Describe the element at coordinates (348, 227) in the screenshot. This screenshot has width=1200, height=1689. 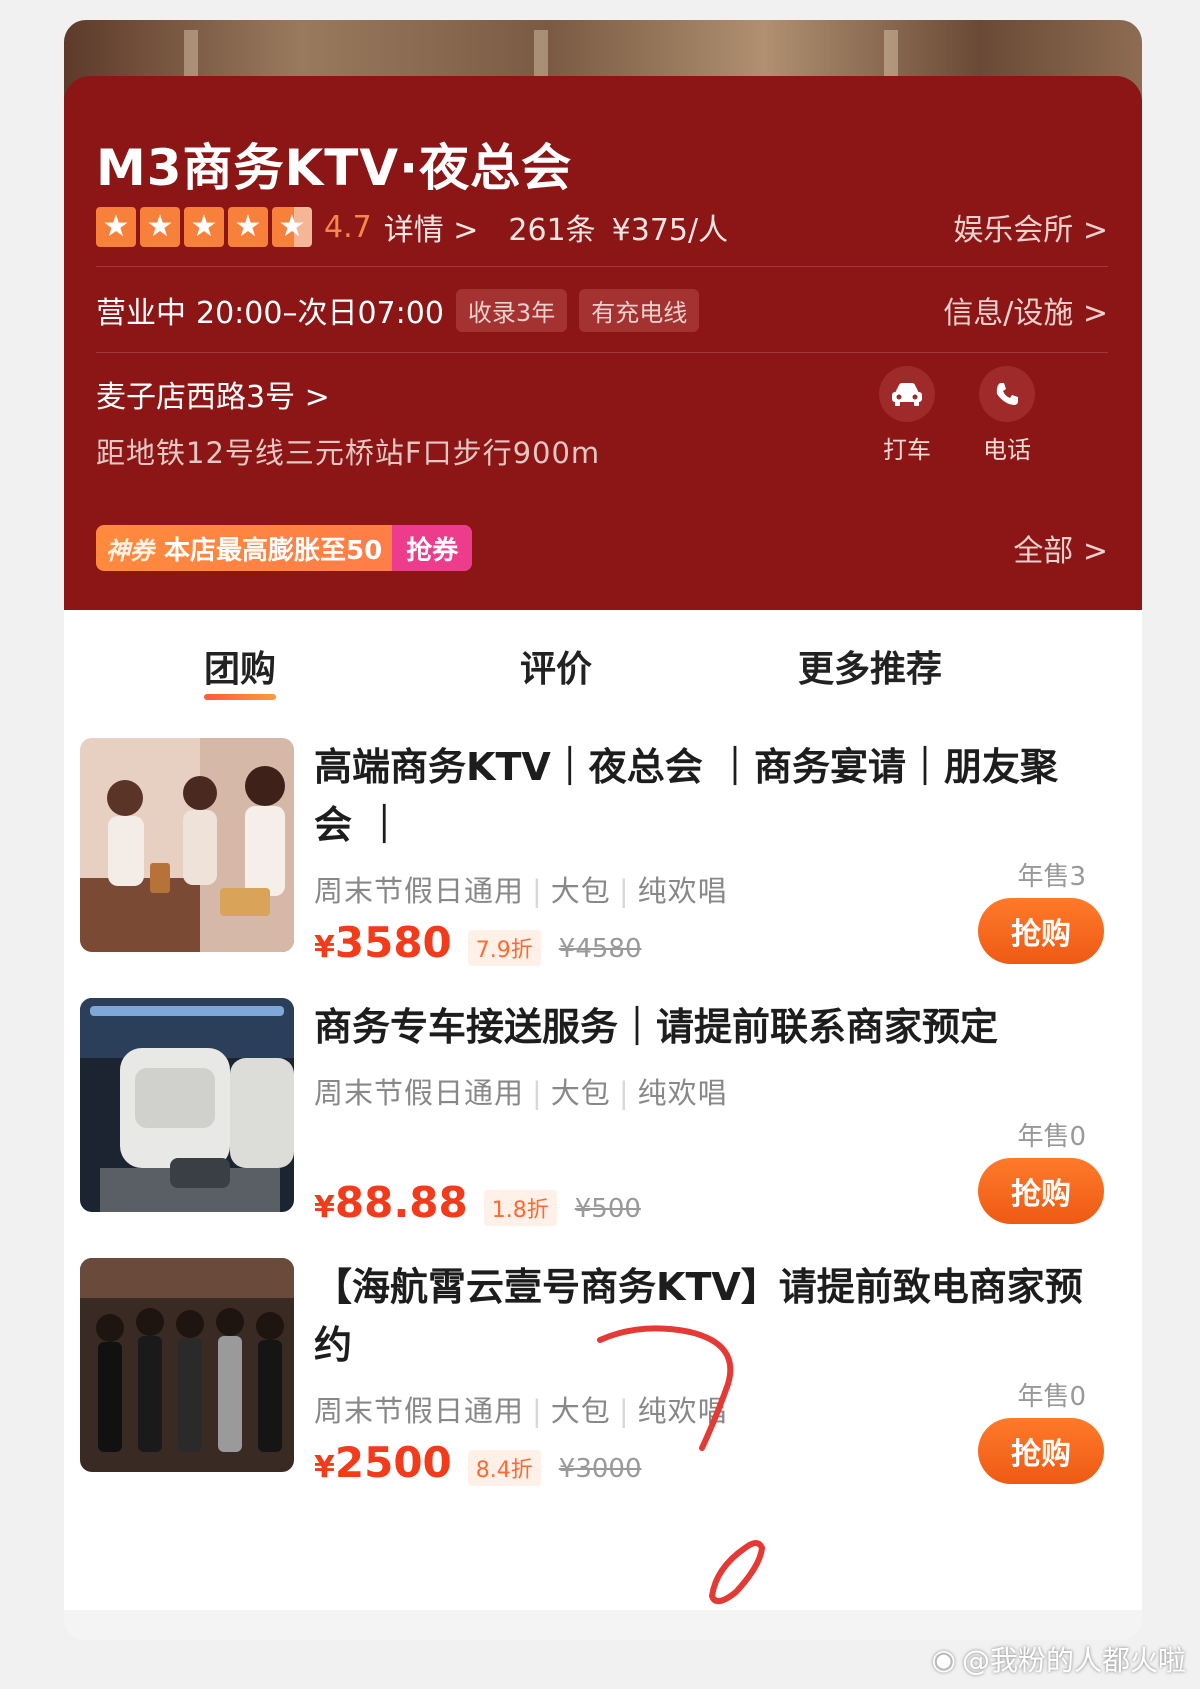
I see `rating-score: 4.7` at that location.